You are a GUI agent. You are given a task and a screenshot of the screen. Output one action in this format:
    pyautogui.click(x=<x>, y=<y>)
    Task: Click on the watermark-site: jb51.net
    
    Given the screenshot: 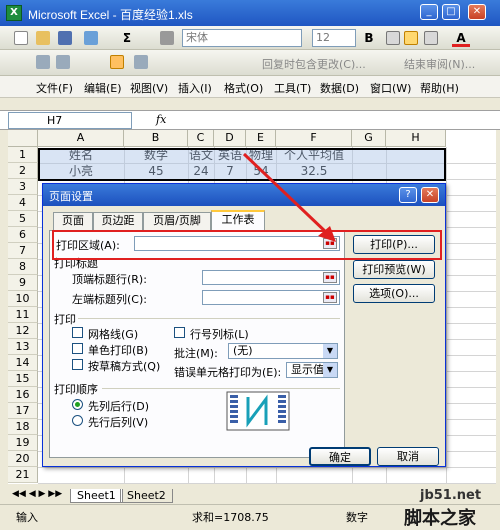 What is the action you would take?
    pyautogui.click(x=451, y=495)
    